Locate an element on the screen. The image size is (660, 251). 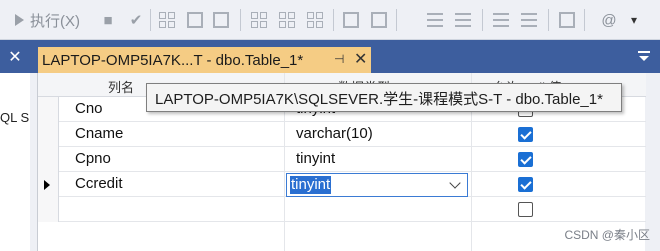
data-type-combobox: tinyint is located at coordinates (377, 185).